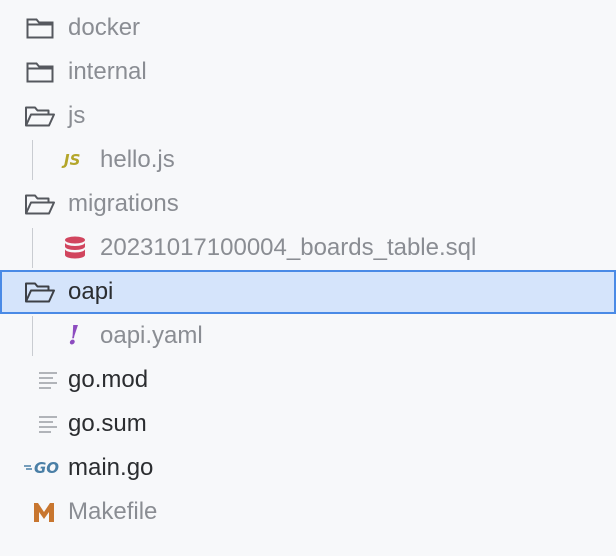 The width and height of the screenshot is (616, 556). What do you see at coordinates (108, 379) in the screenshot?
I see `tree-item-label: go.mod` at bounding box center [108, 379].